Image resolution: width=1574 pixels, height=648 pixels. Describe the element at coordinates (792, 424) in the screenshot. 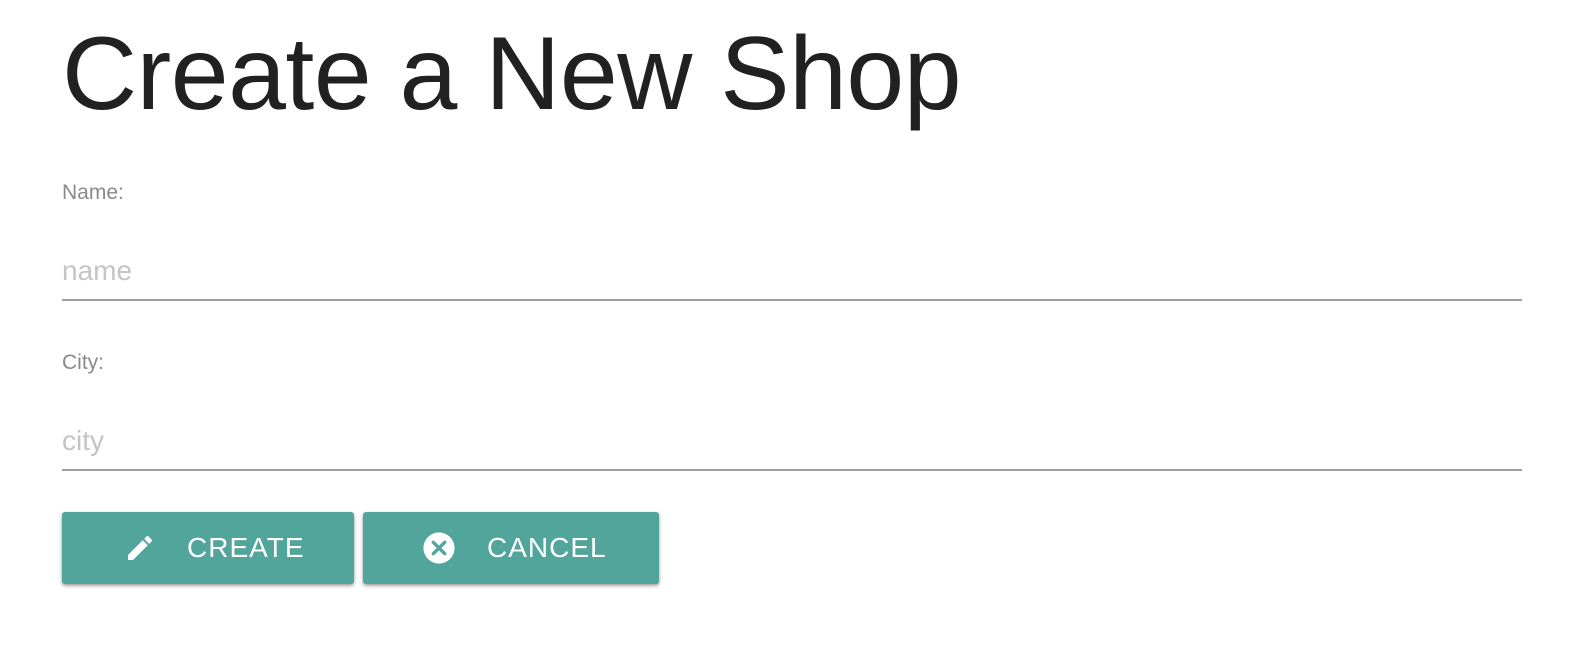

I see `city-input` at that location.